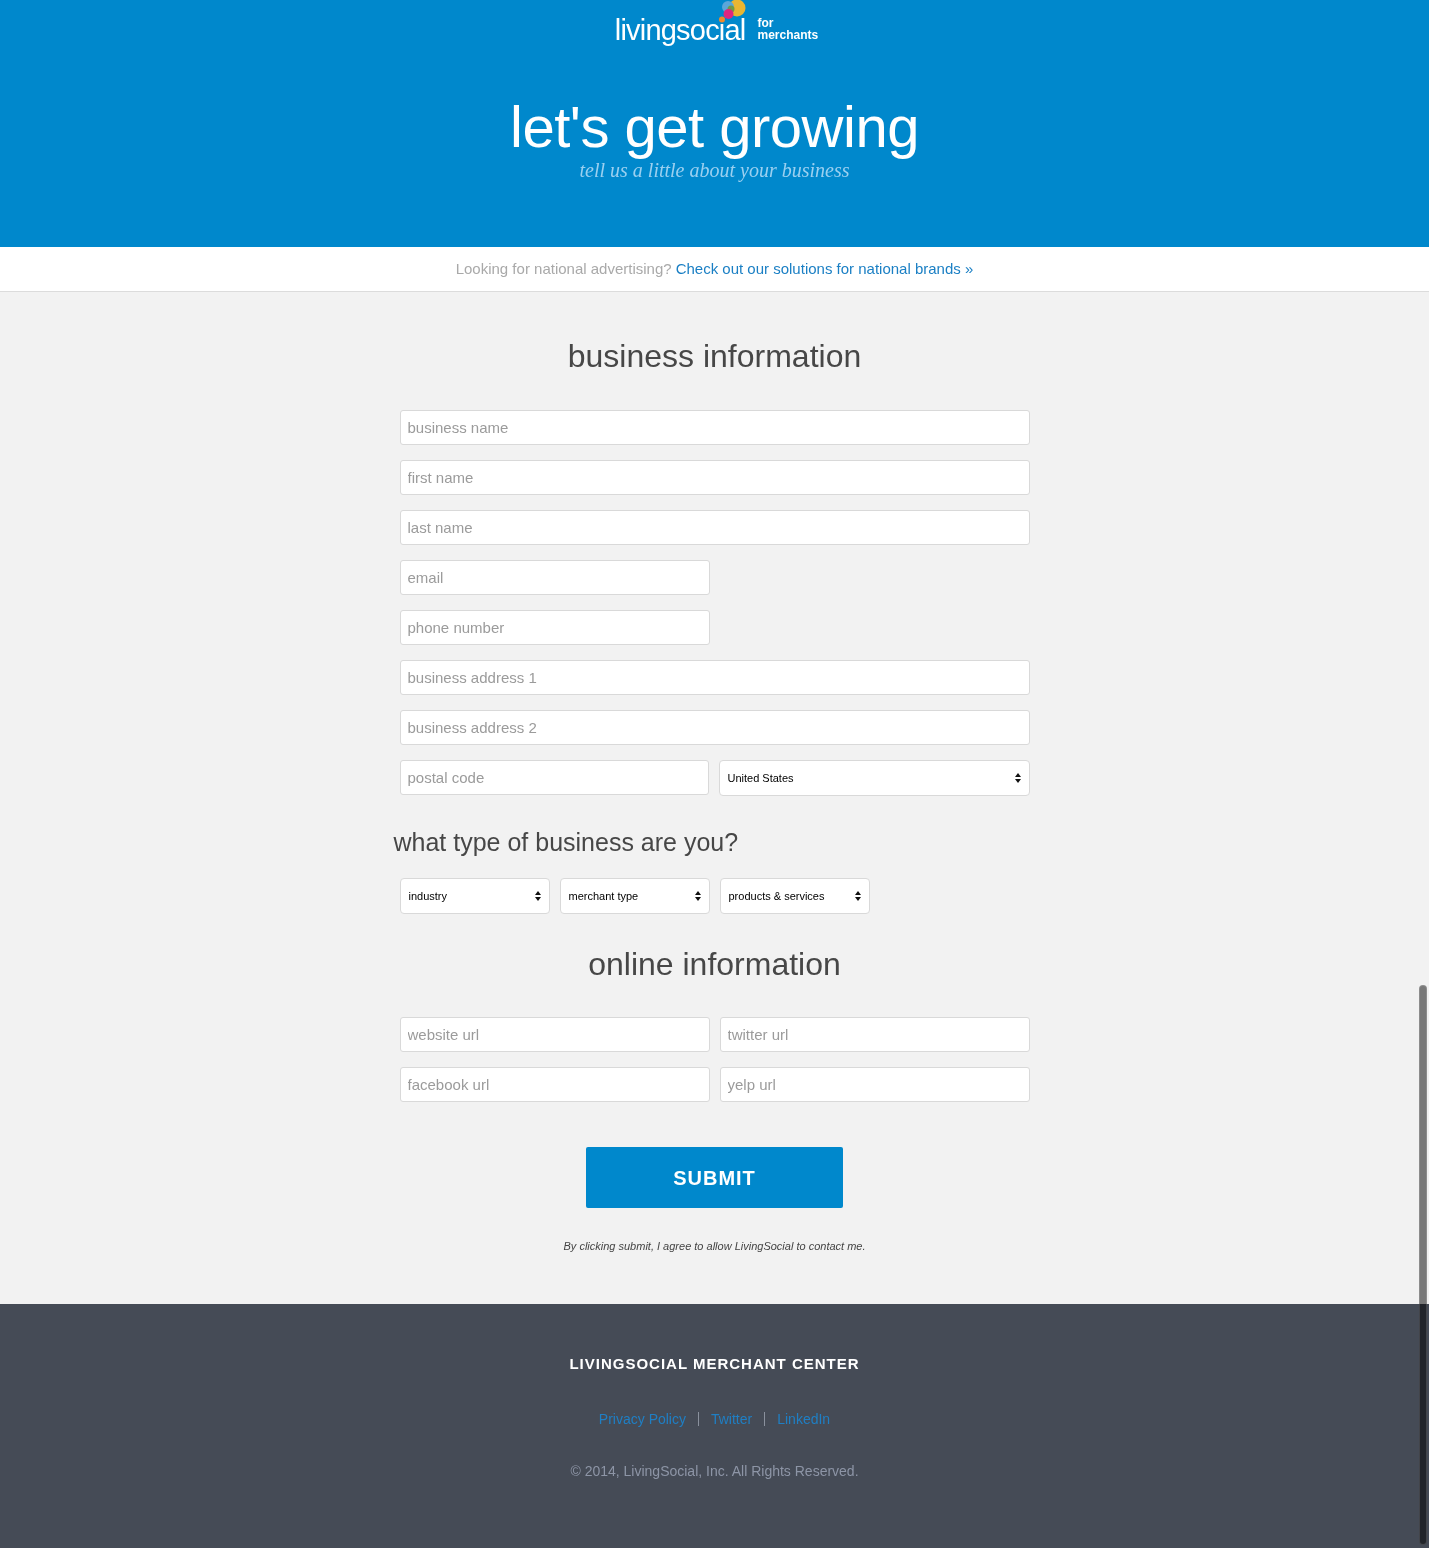  I want to click on input-field: business address 1, so click(714, 677).